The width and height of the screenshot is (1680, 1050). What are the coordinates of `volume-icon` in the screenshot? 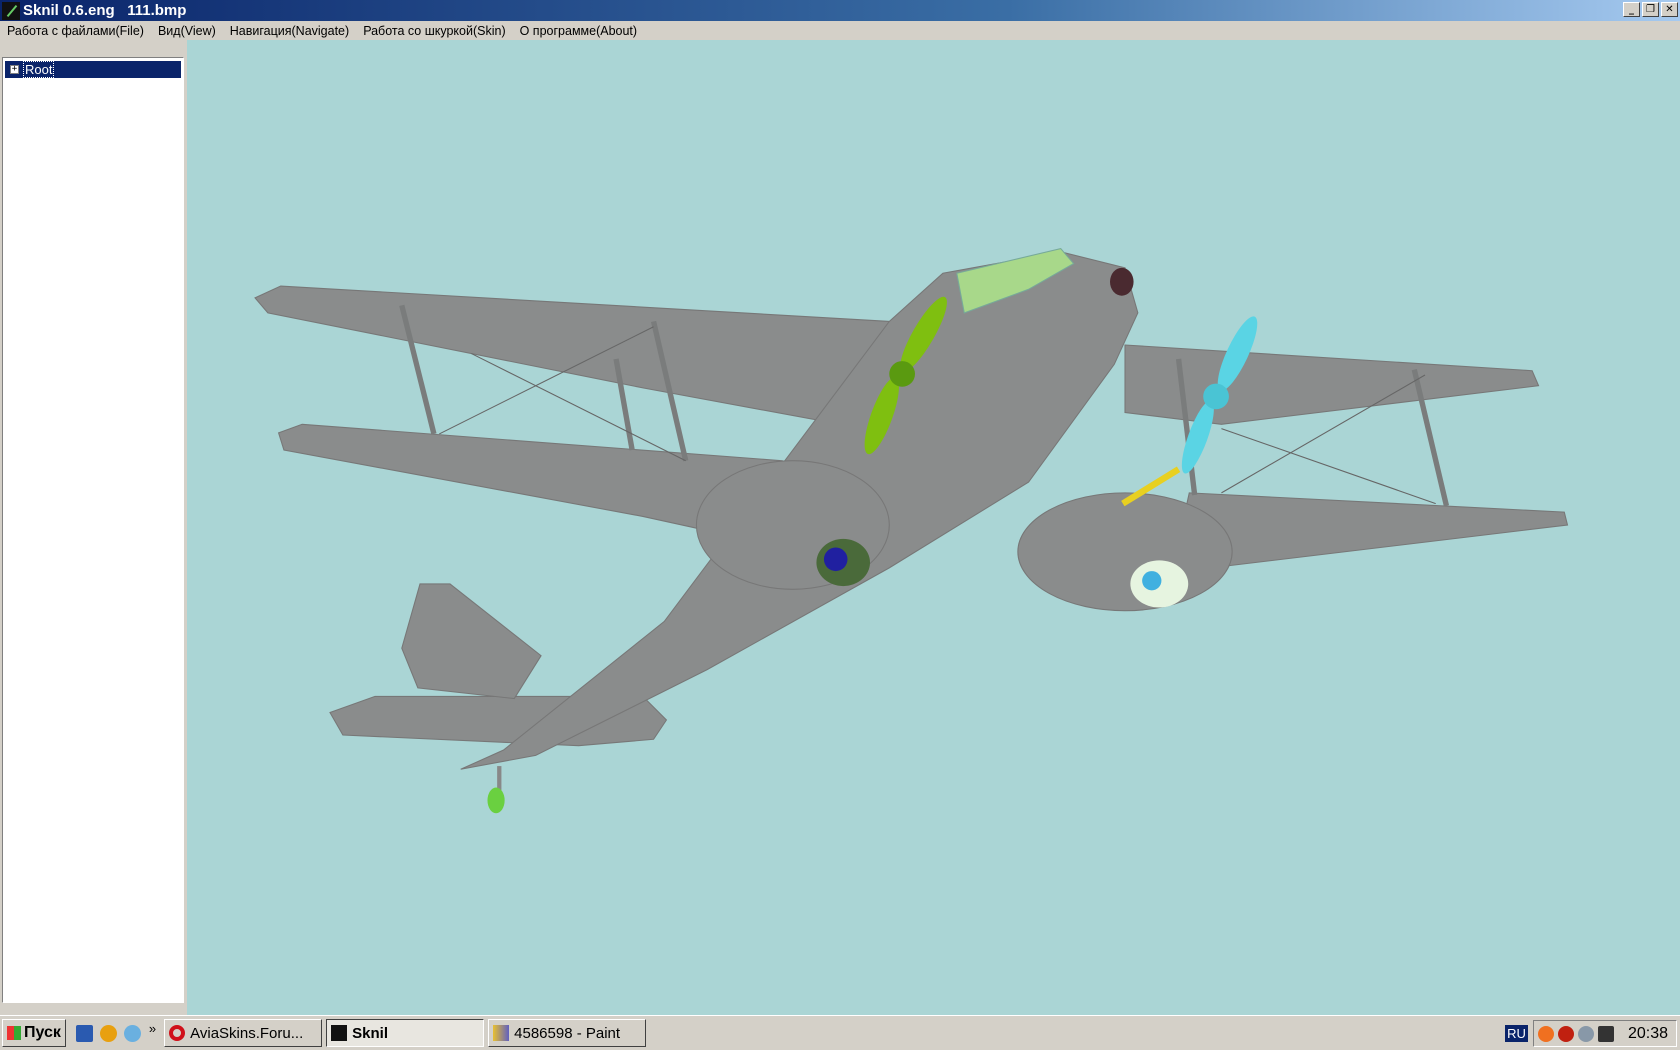 It's located at (1585, 1033).